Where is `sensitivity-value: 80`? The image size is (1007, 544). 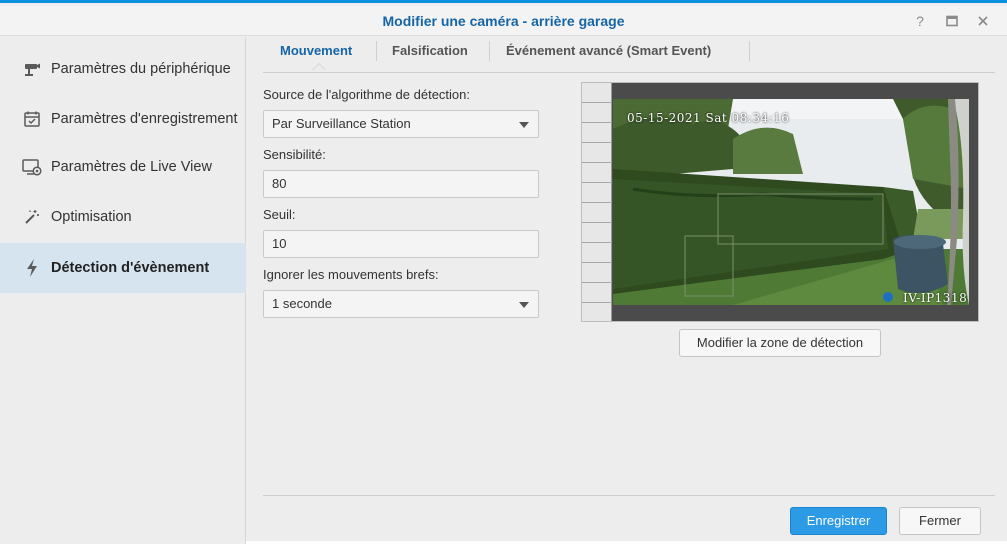 sensitivity-value: 80 is located at coordinates (279, 183).